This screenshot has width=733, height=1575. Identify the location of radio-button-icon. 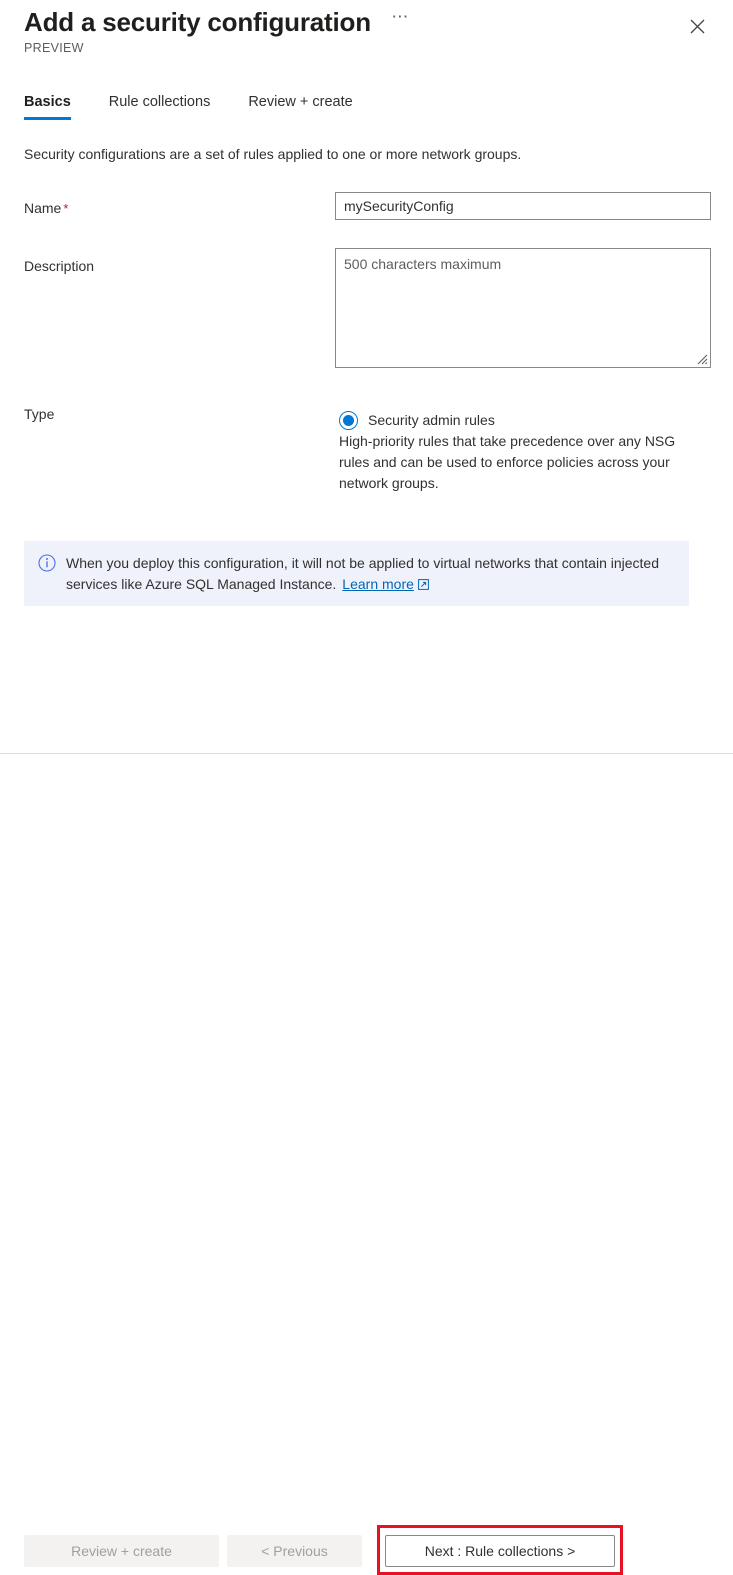
(348, 420).